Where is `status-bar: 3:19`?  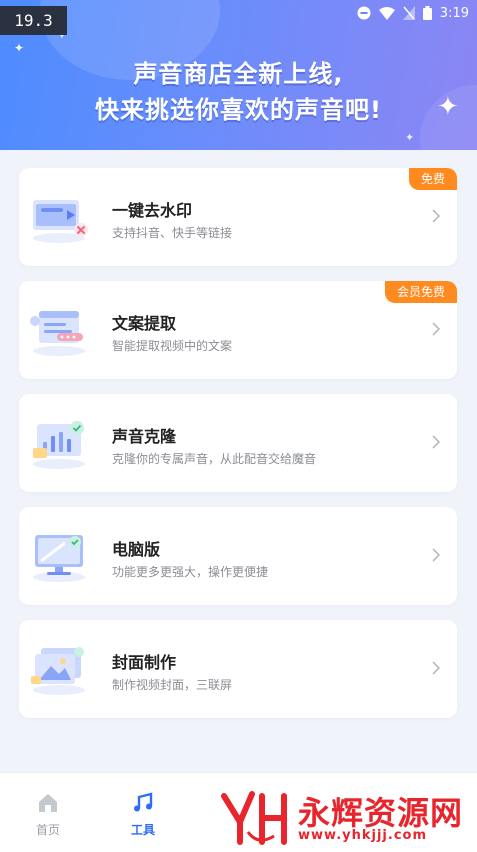
status-bar: 3:19 is located at coordinates (413, 13).